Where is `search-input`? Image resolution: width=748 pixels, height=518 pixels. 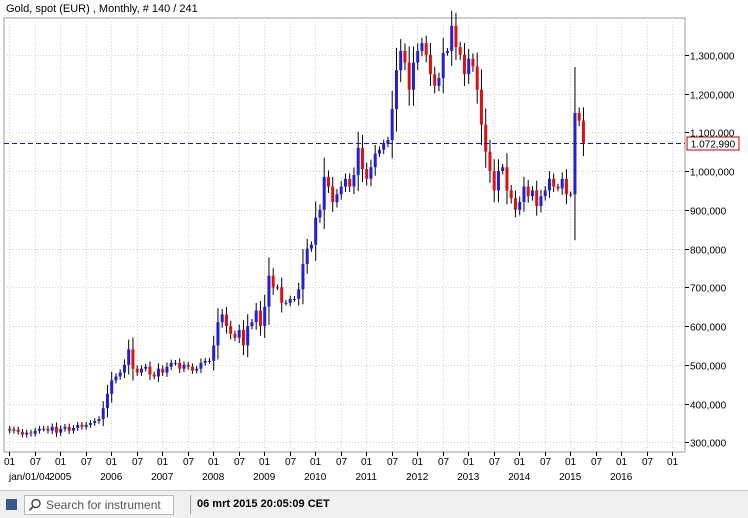 search-input is located at coordinates (108, 504).